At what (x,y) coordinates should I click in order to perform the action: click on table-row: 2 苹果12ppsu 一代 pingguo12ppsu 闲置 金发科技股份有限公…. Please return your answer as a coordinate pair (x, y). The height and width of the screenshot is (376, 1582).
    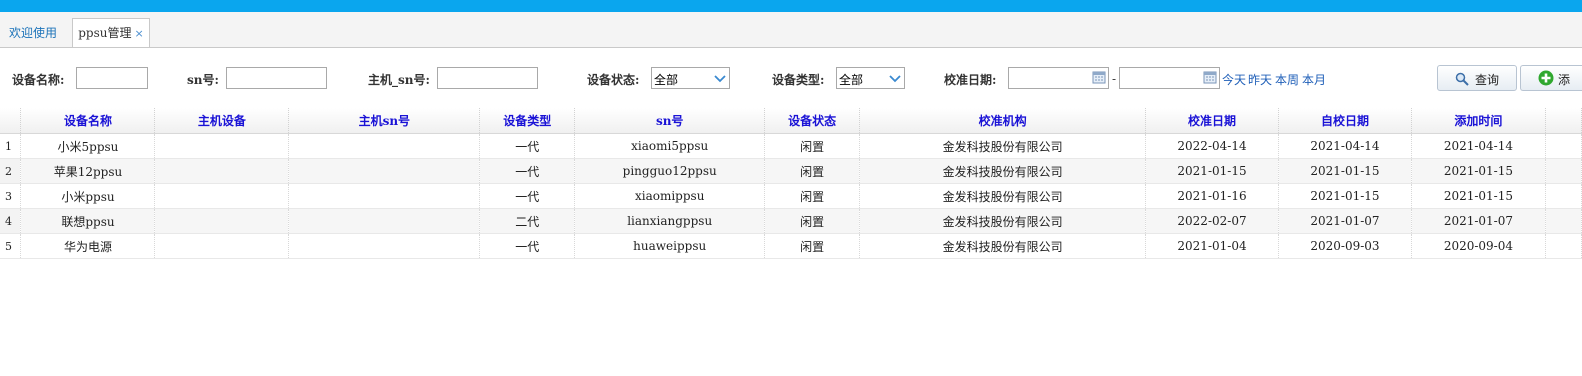
    Looking at the image, I should click on (791, 171).